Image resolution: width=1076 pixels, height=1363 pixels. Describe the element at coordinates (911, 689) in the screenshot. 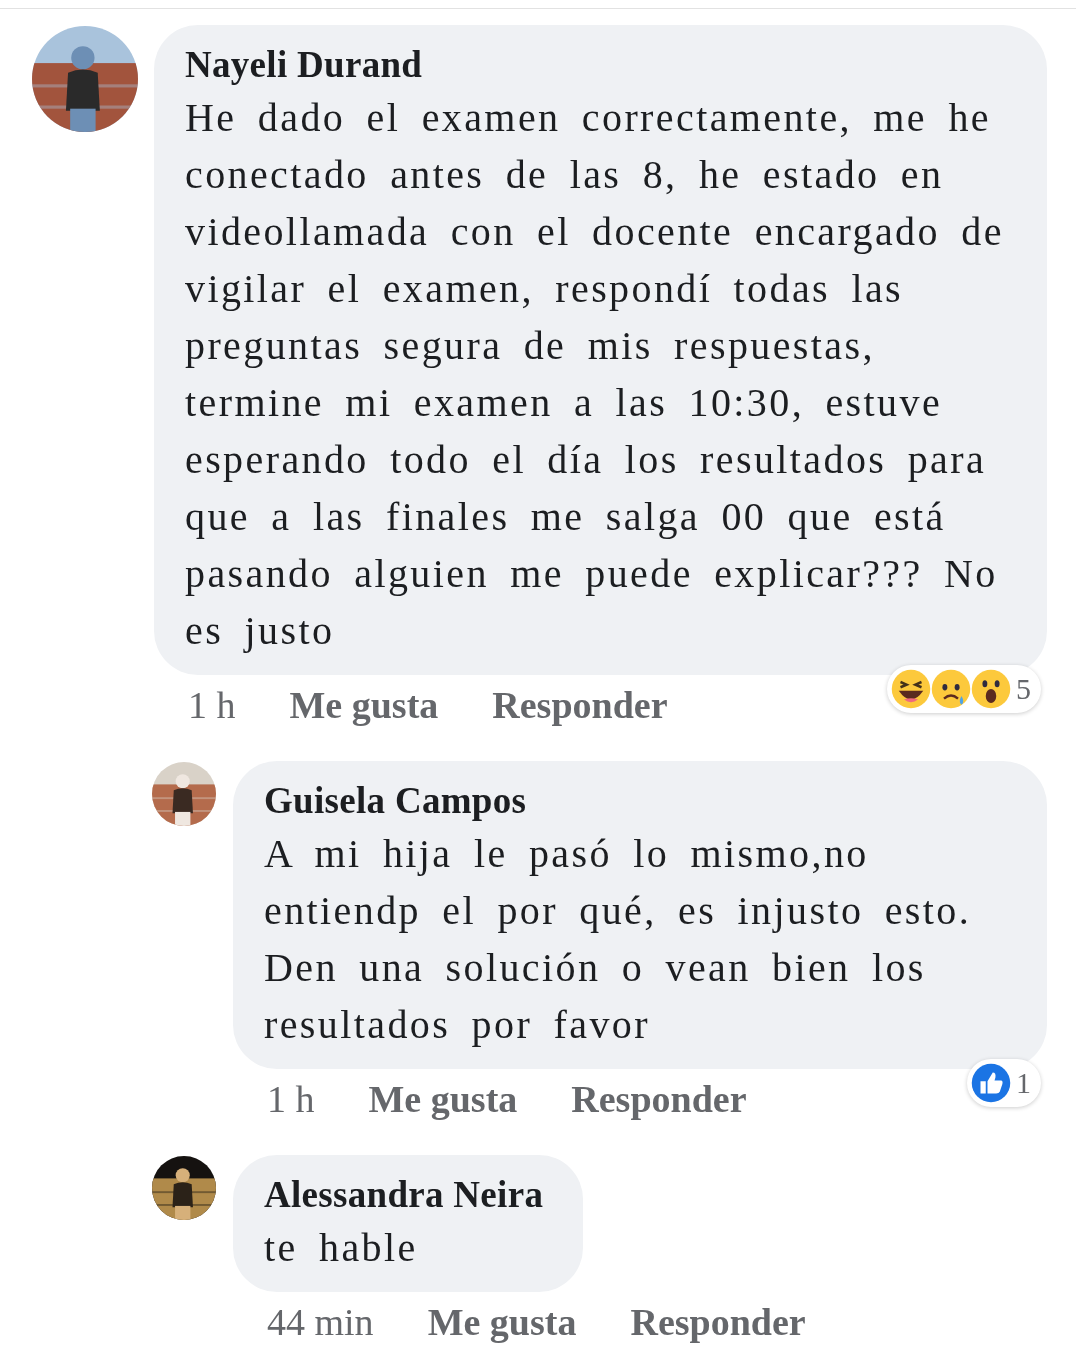

I see `laughing-face-icon` at that location.